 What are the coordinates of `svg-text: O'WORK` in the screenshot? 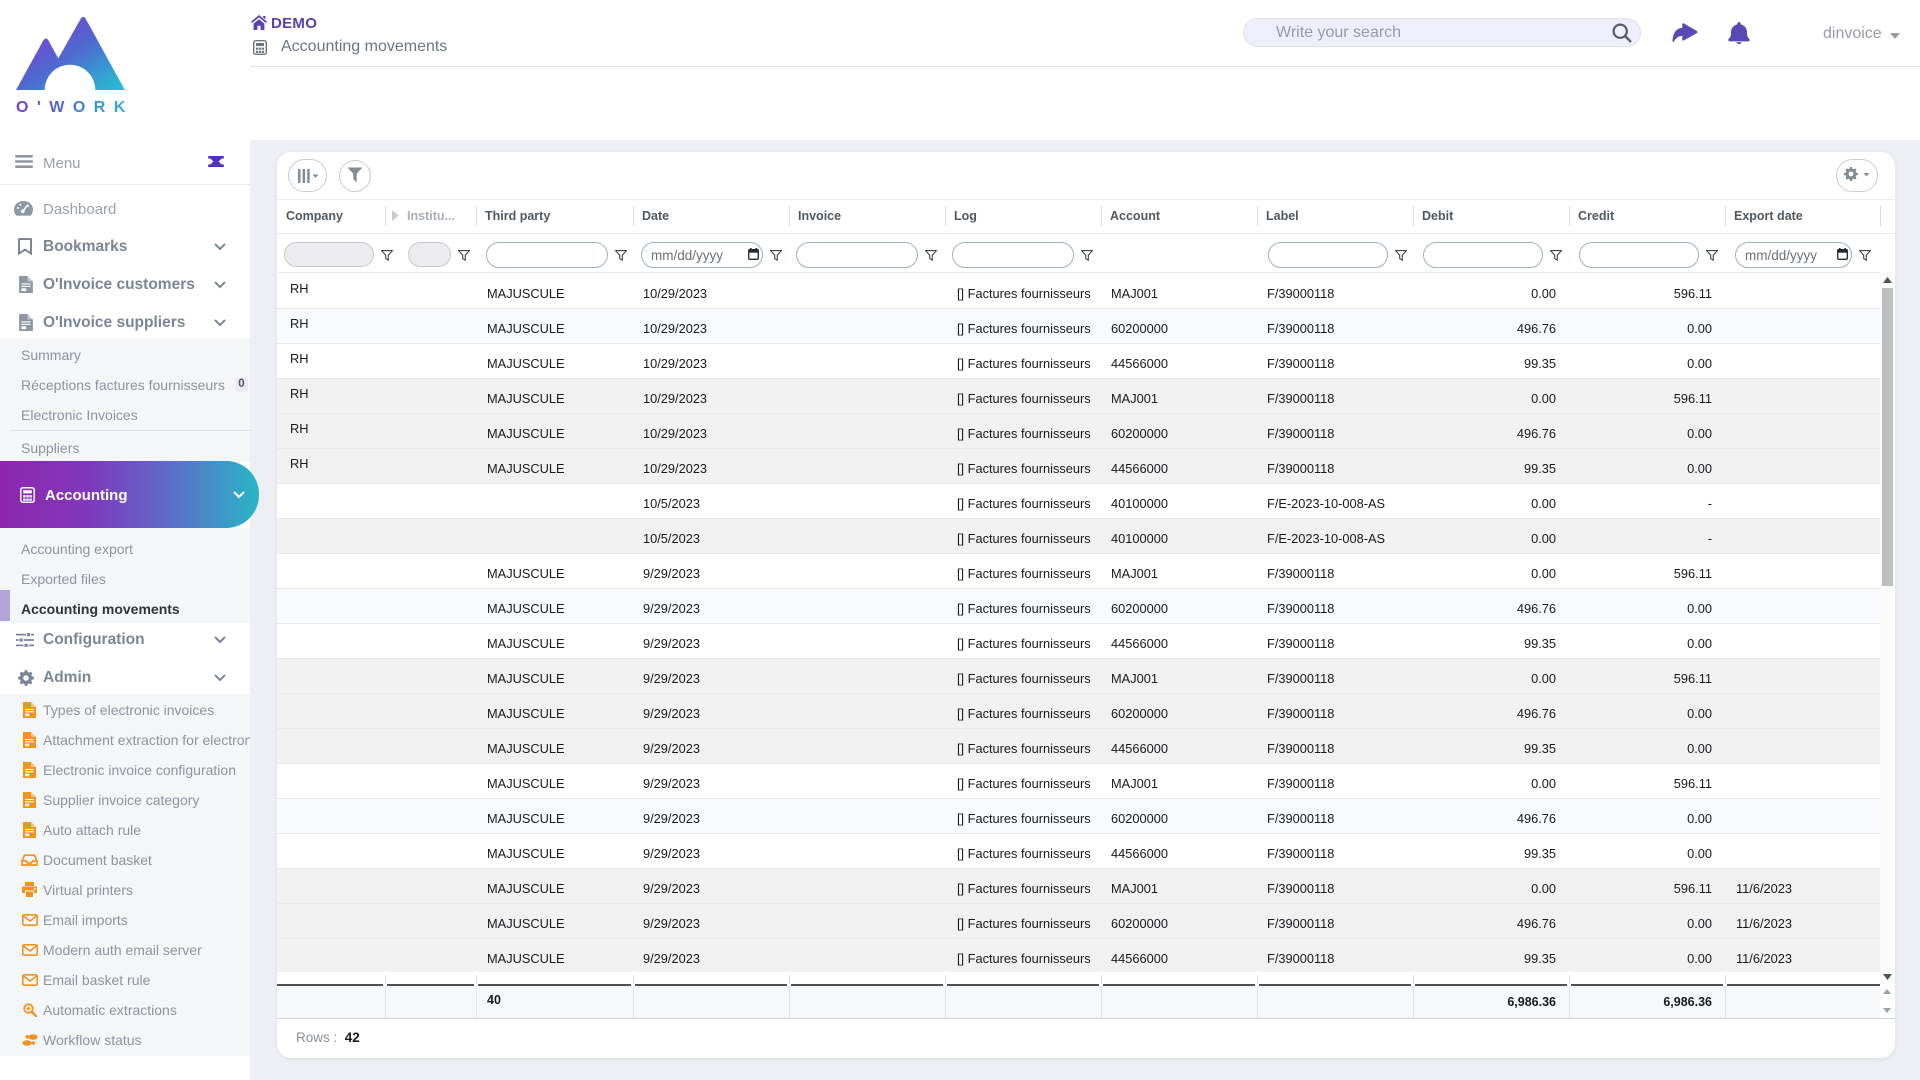 It's located at (73, 107).